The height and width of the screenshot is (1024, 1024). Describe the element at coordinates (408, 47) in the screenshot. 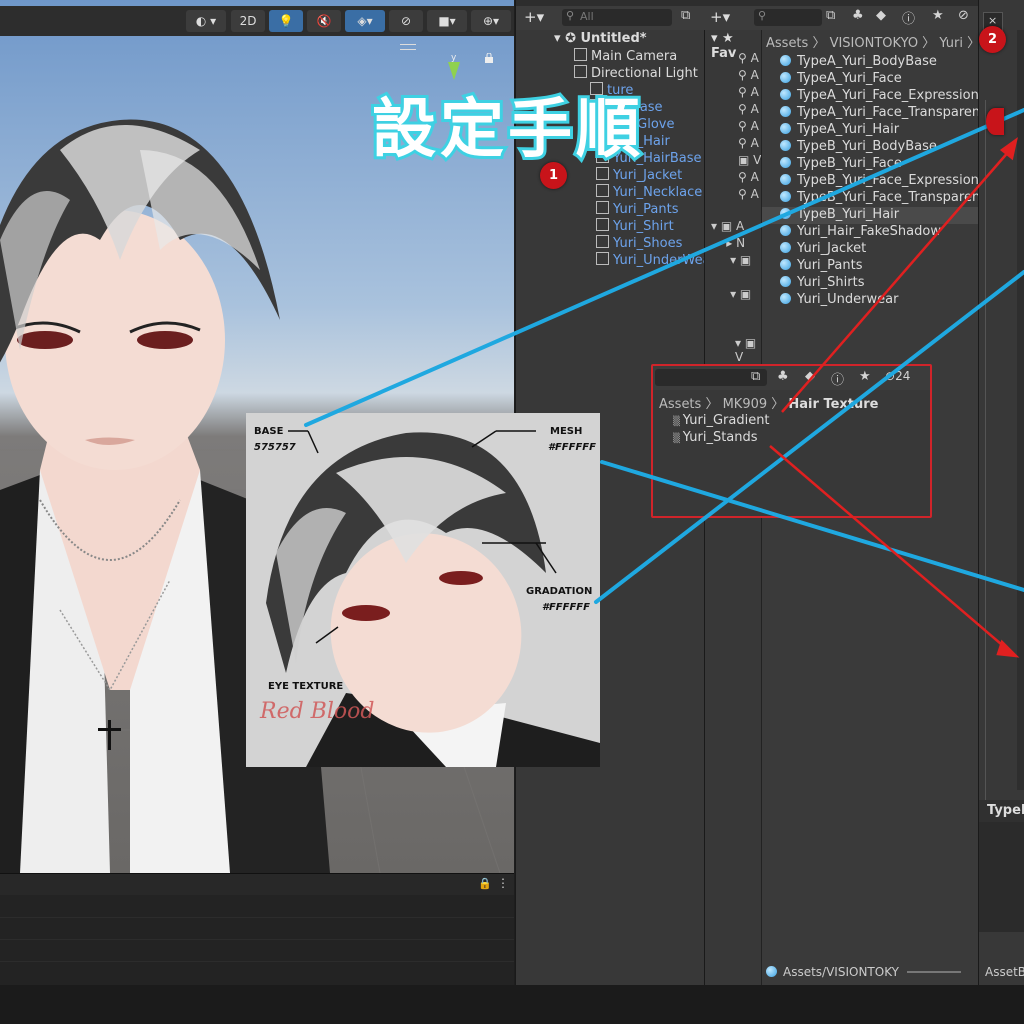

I see `drag-handle` at that location.